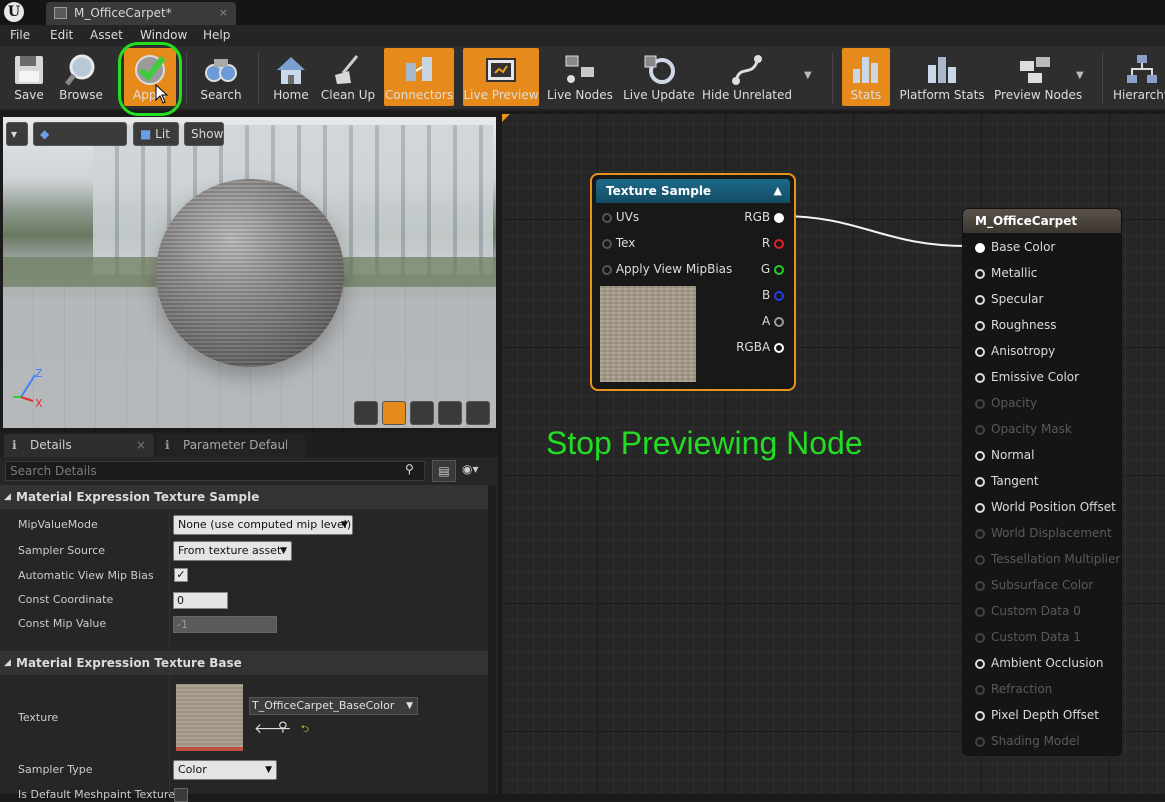  What do you see at coordinates (1045, 507) in the screenshot?
I see `world-position-offset-pin: World Position Offset` at bounding box center [1045, 507].